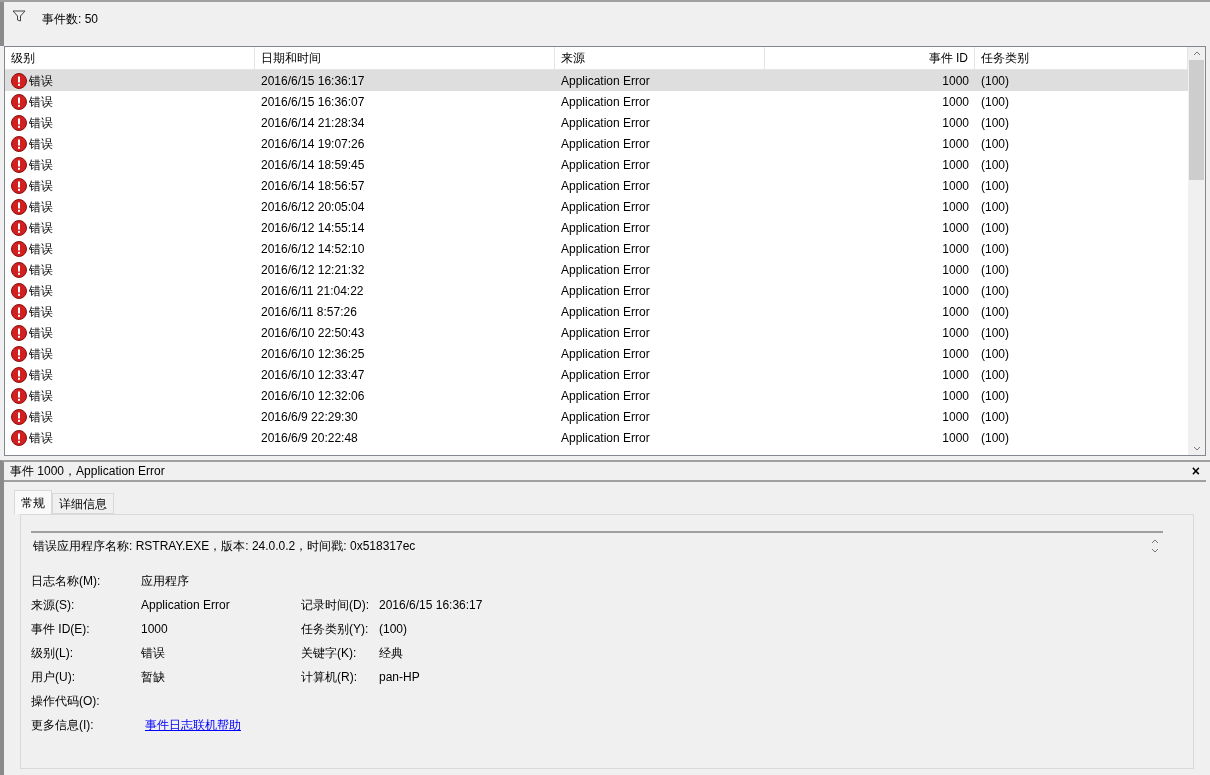 The width and height of the screenshot is (1210, 775). What do you see at coordinates (335, 629) in the screenshot?
I see `field-label: 任务类别(Y):` at bounding box center [335, 629].